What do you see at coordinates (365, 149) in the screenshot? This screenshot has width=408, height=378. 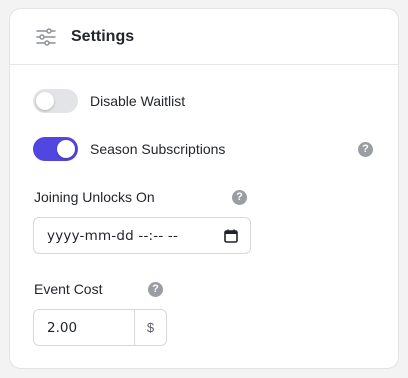 I see `season-subscriptions-help-icon: ?` at bounding box center [365, 149].